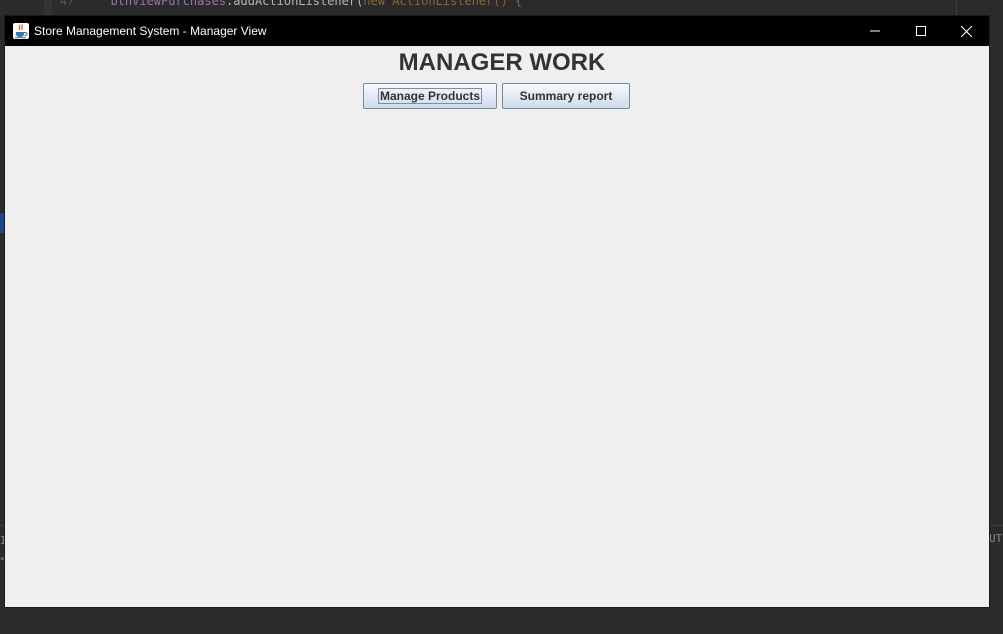  I want to click on minimize-icon, so click(875, 31).